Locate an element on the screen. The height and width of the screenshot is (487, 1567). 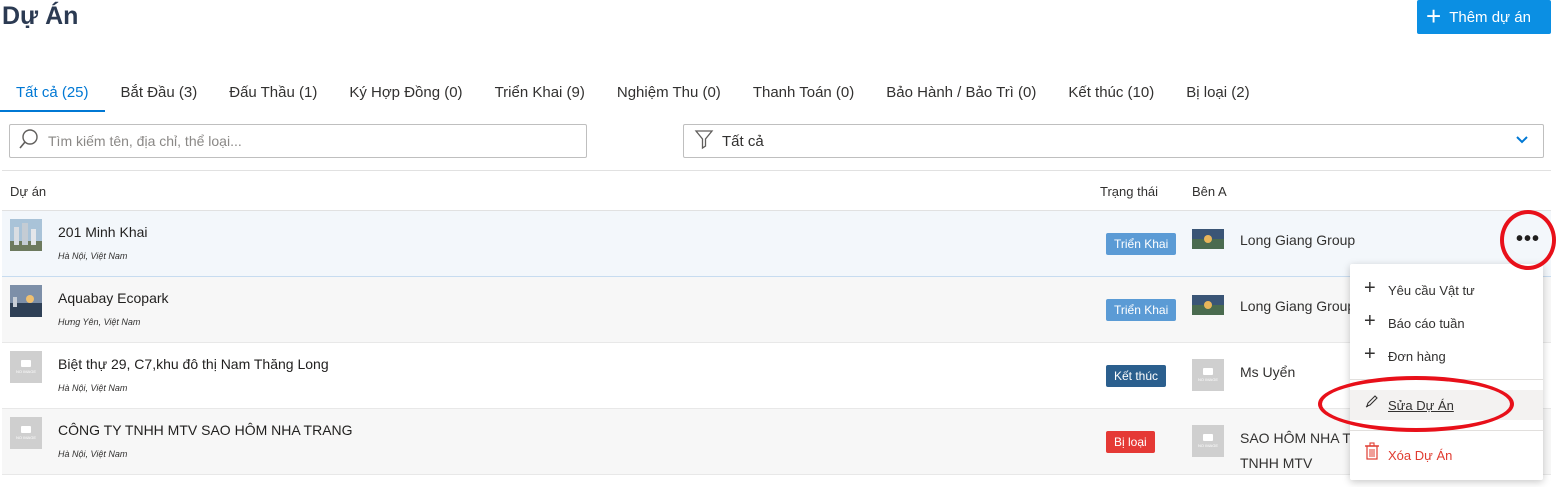
menu-item-weekly-report: + Báo cáo tuần is located at coordinates (1446, 323).